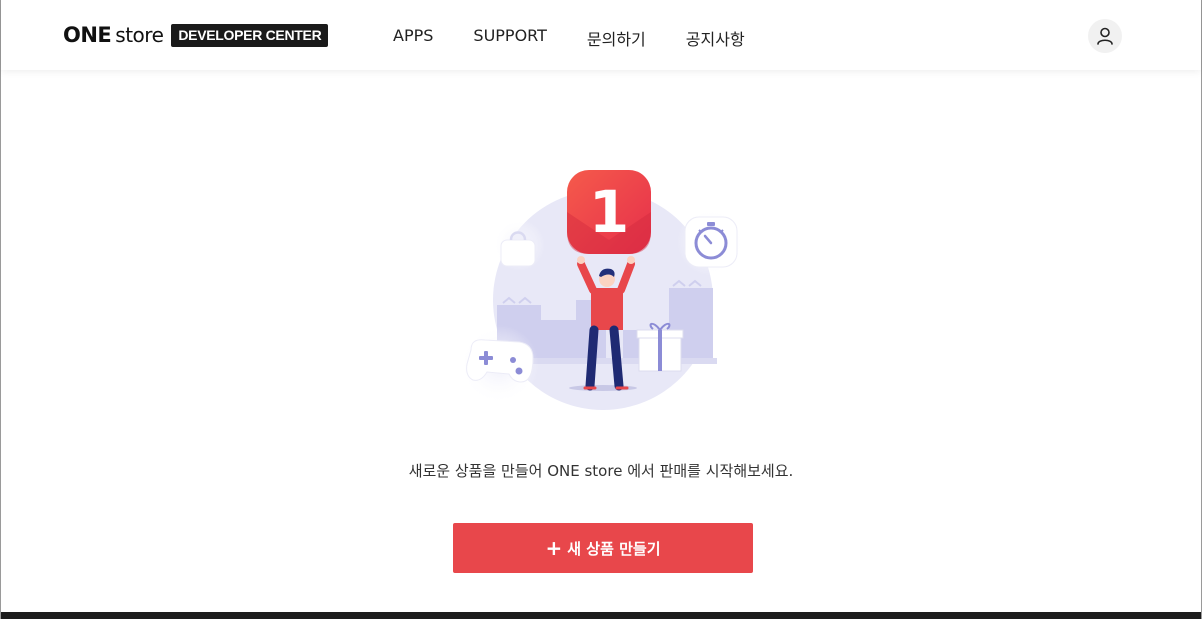  Describe the element at coordinates (413, 38) in the screenshot. I see `nav-item-apps: APPS` at that location.